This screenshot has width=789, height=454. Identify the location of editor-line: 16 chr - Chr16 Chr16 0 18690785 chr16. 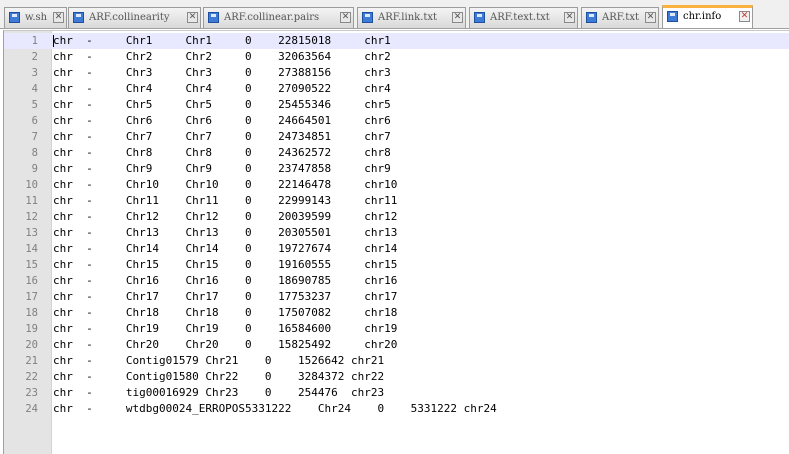
(396, 281).